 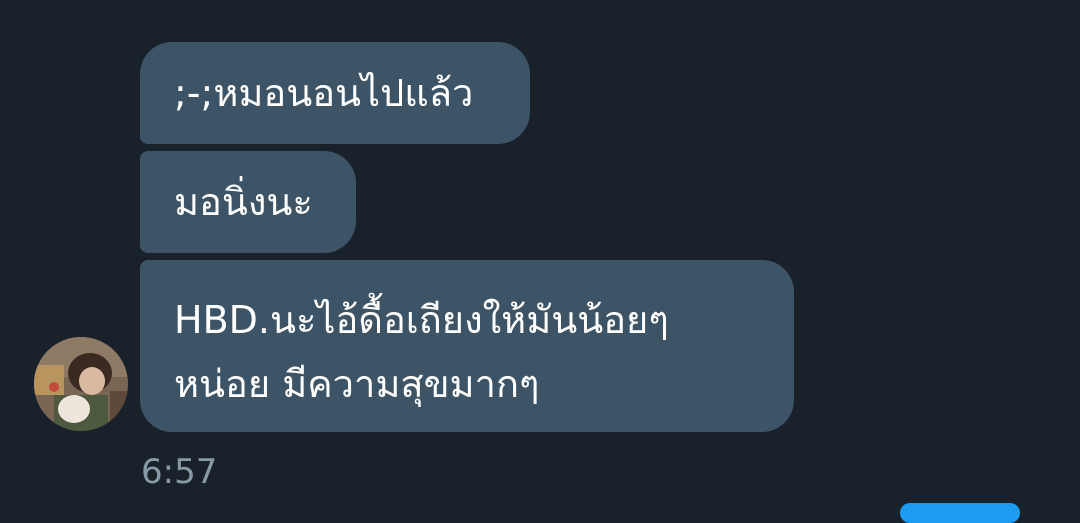 I want to click on message-text: ;-;หมอนอนไปแล้ว, so click(x=324, y=93).